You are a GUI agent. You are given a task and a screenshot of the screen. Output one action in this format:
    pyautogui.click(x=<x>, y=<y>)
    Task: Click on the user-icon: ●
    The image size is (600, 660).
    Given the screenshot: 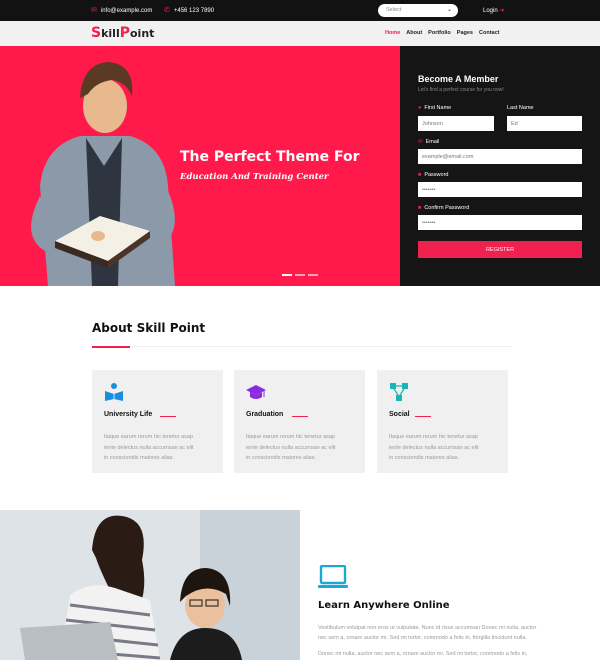 What is the action you would take?
    pyautogui.click(x=420, y=108)
    